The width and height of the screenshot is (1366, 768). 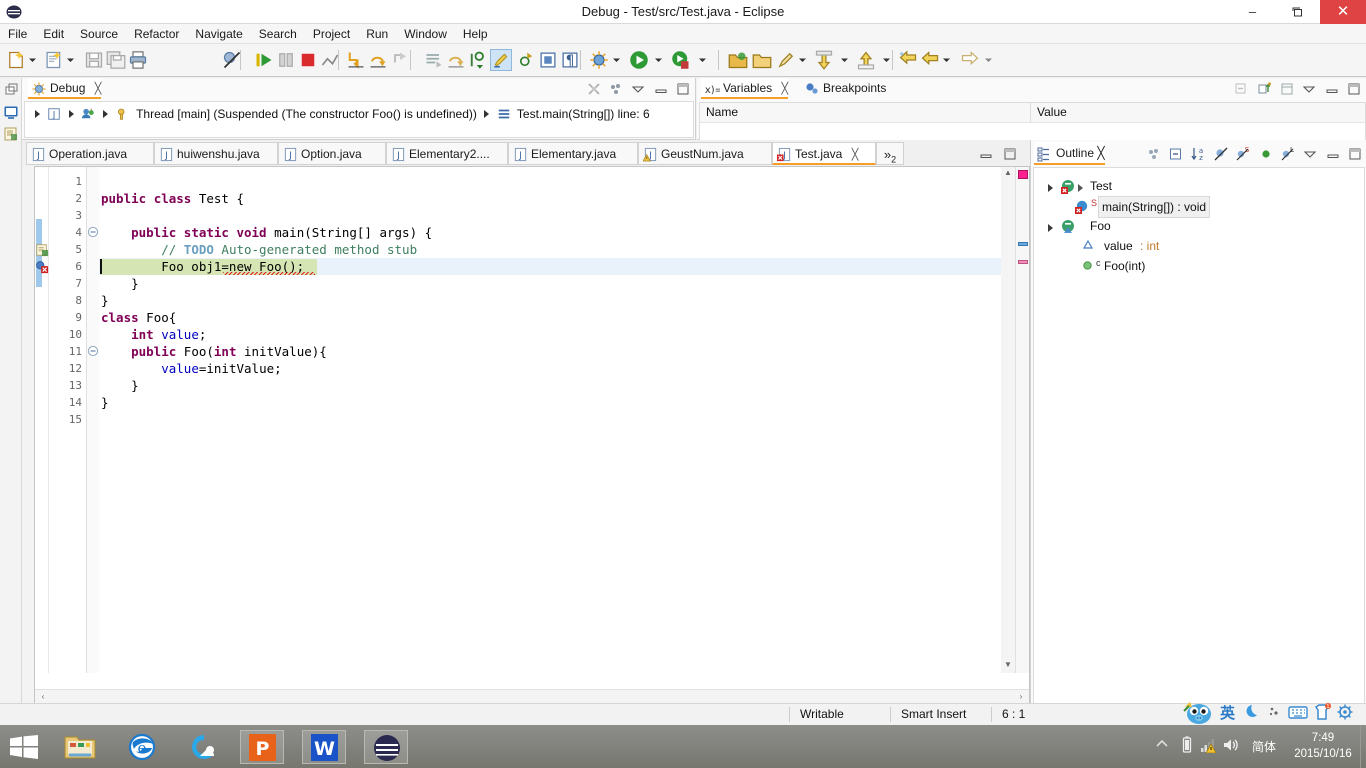 What do you see at coordinates (1162, 744) in the screenshot?
I see `chevron-up-icon` at bounding box center [1162, 744].